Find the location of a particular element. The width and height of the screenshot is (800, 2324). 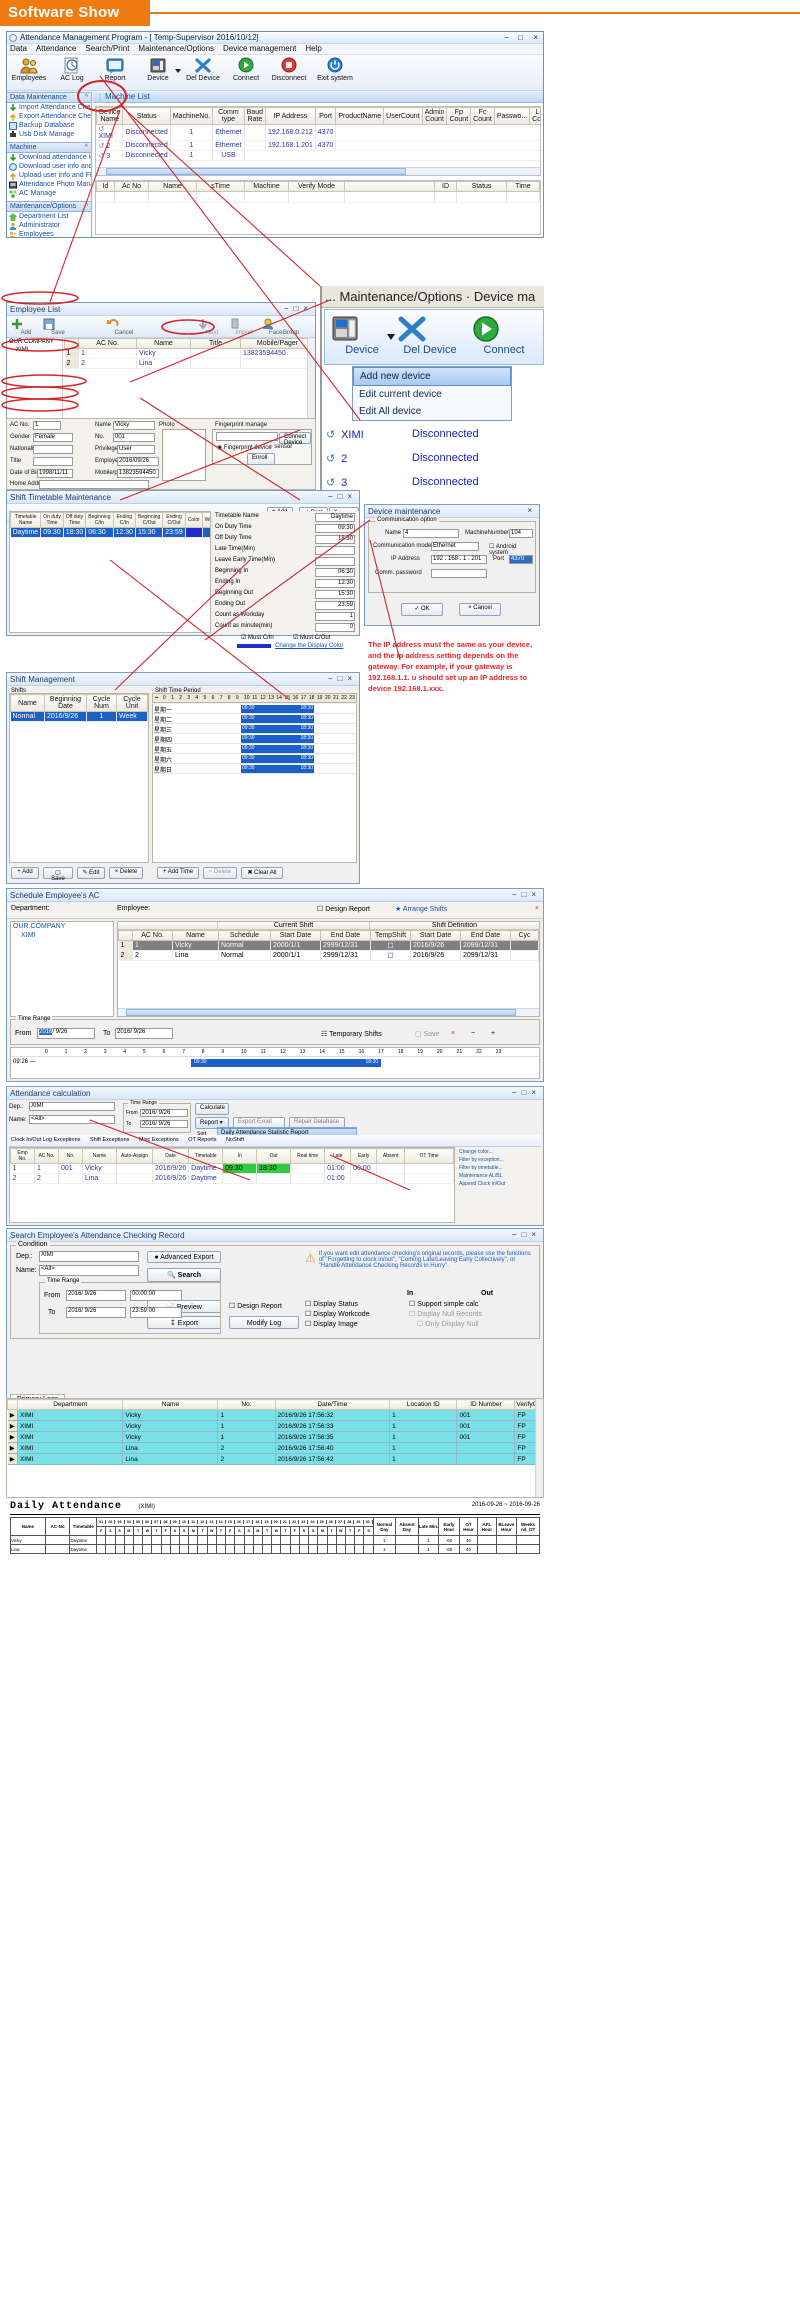

menu-attendance: Attendance is located at coordinates (56, 48).